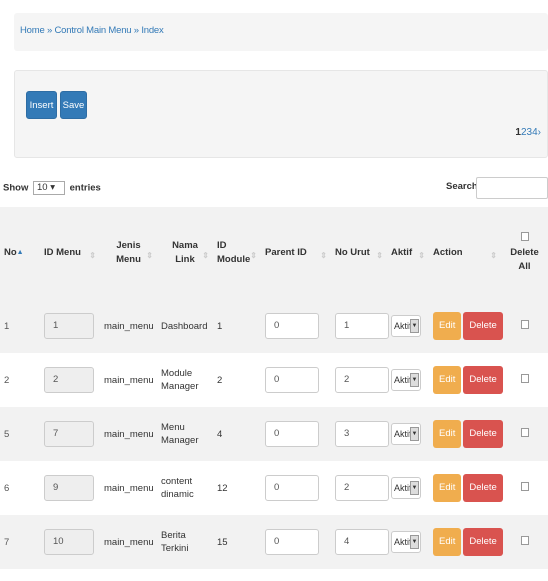 The height and width of the screenshot is (581, 548). I want to click on page-next: ›, so click(539, 132).